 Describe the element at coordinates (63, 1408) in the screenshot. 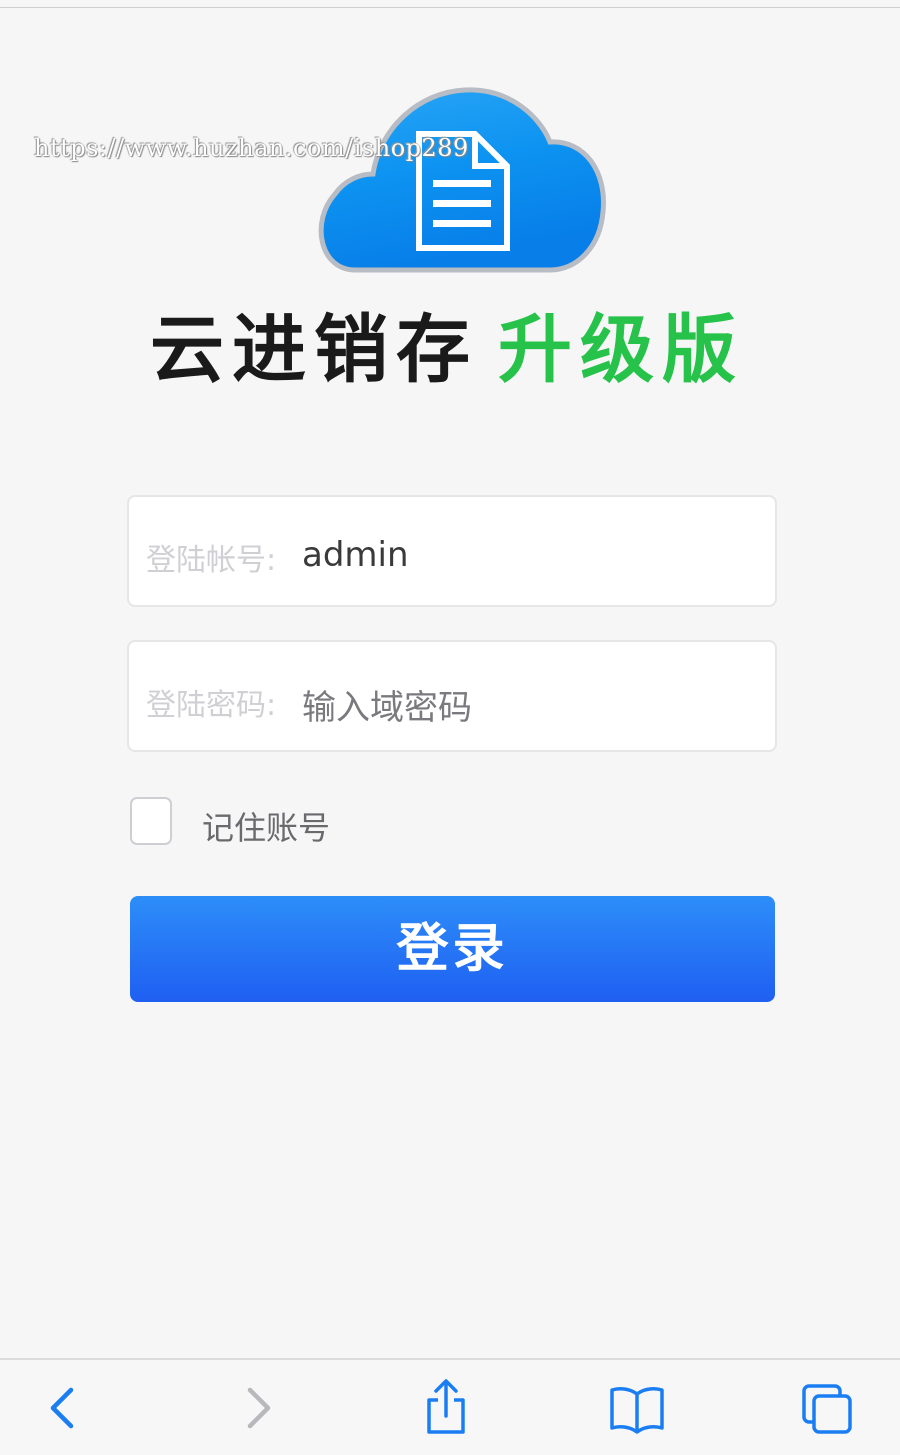

I see `back-icon` at that location.